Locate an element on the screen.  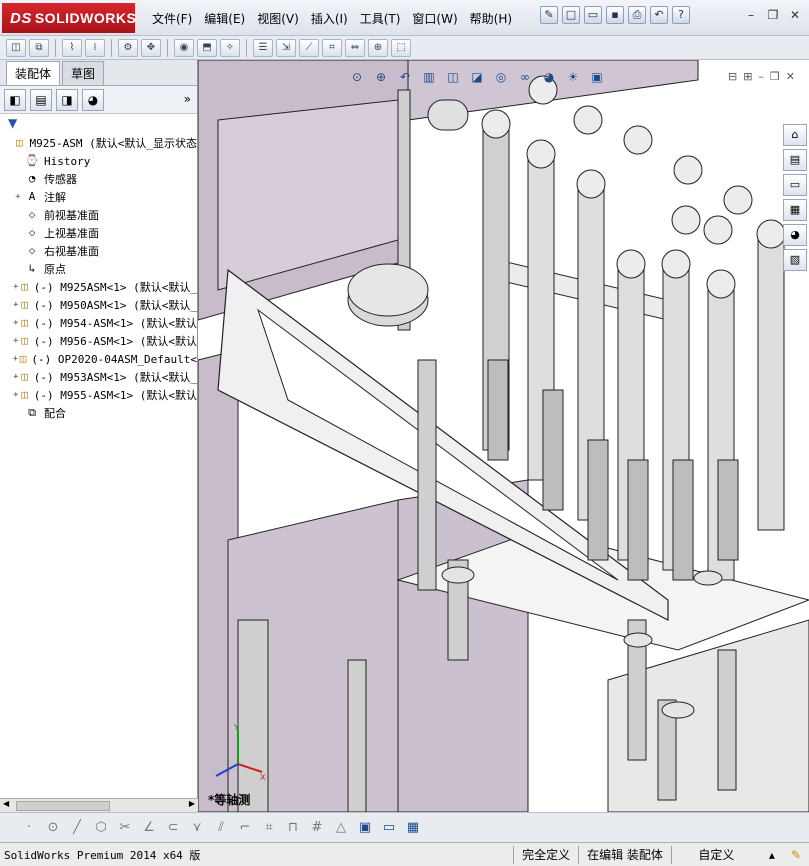
insert-component-icon: ◫ is located at coordinates (16, 47).